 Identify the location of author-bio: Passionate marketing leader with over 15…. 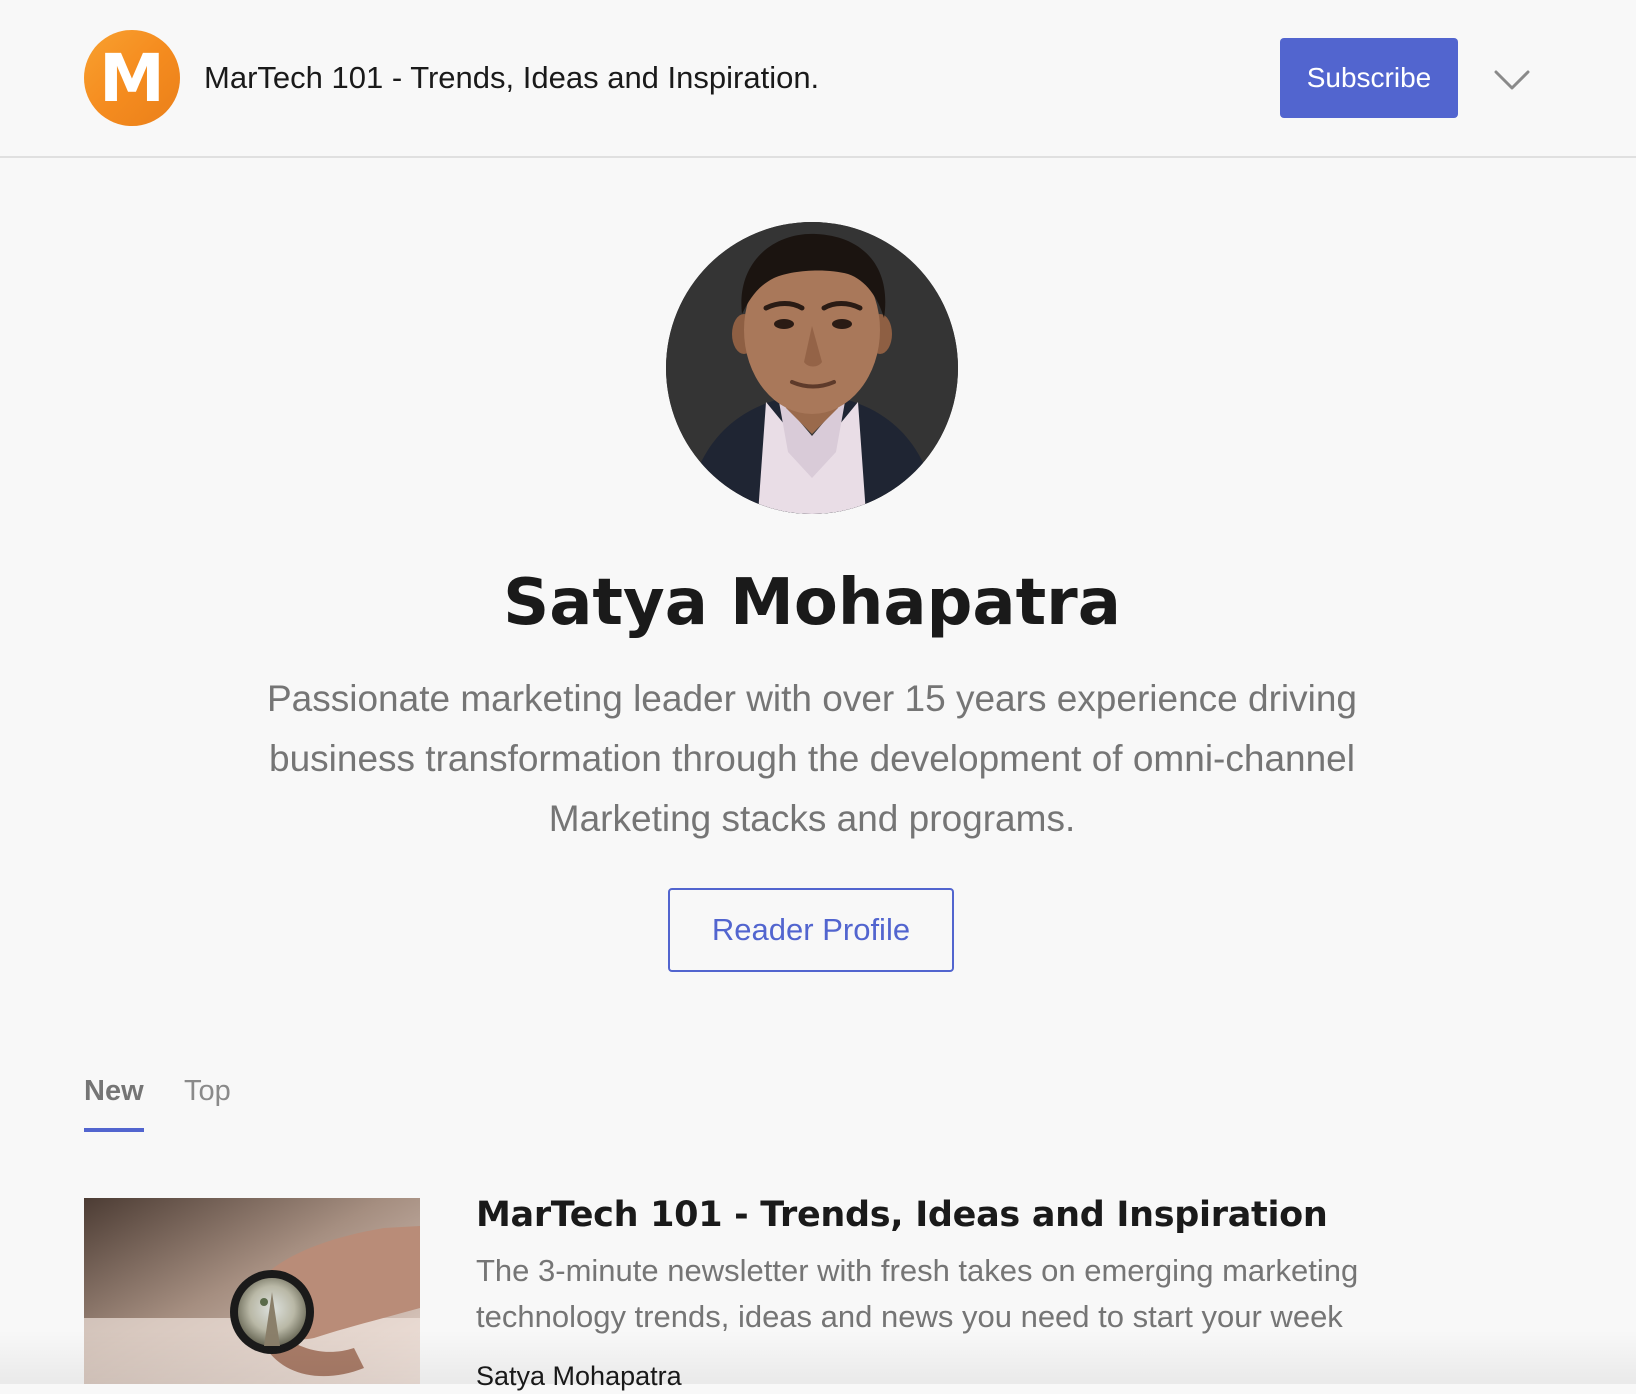
(812, 758).